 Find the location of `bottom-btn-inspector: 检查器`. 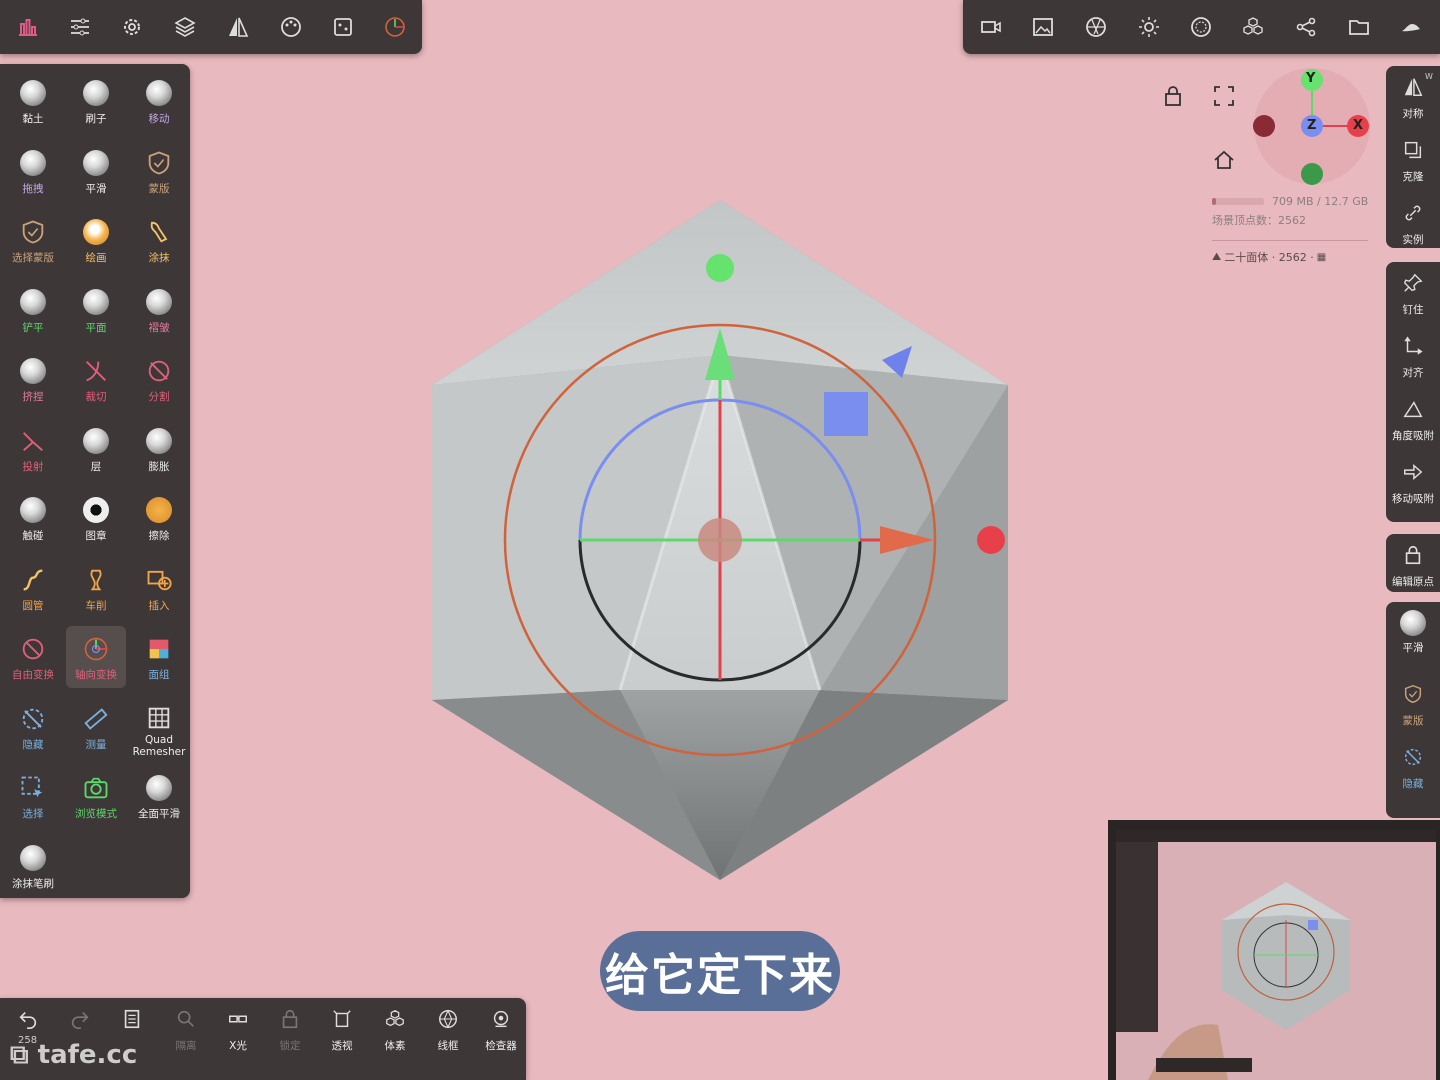

bottom-btn-inspector: 检查器 is located at coordinates (501, 1033).